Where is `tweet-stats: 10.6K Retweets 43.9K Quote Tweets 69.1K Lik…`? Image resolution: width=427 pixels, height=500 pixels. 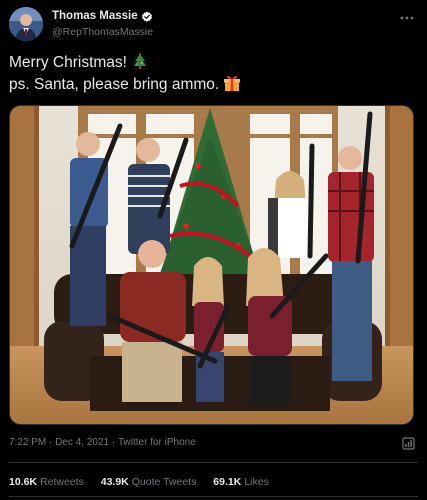
tweet-stats: 10.6K Retweets 43.9K Quote Tweets 69.1K Lik… is located at coordinates (146, 482).